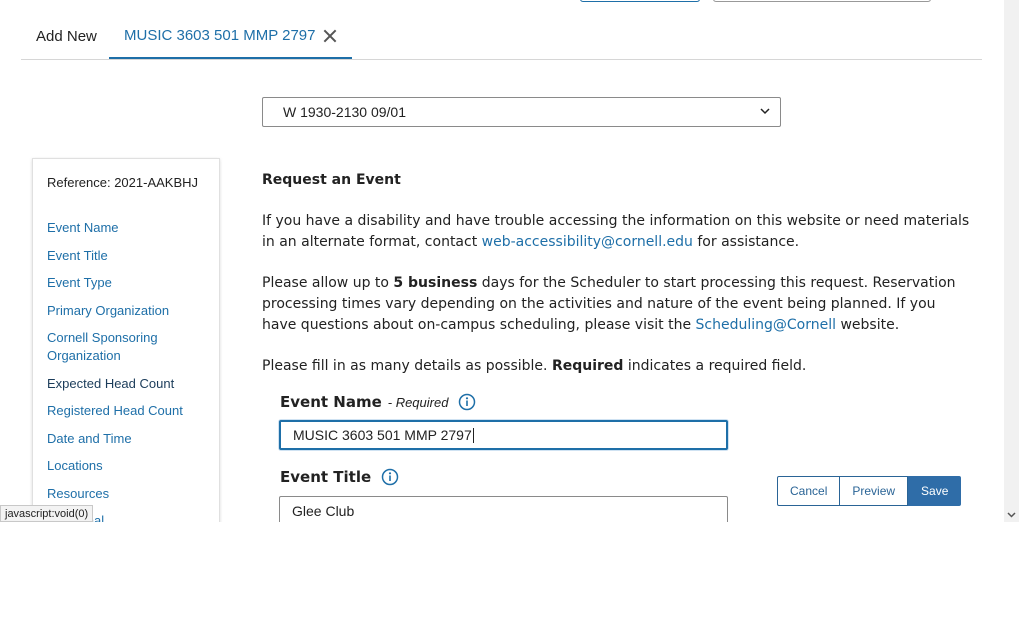  I want to click on nav-item-event-name: Event Name, so click(129, 228).